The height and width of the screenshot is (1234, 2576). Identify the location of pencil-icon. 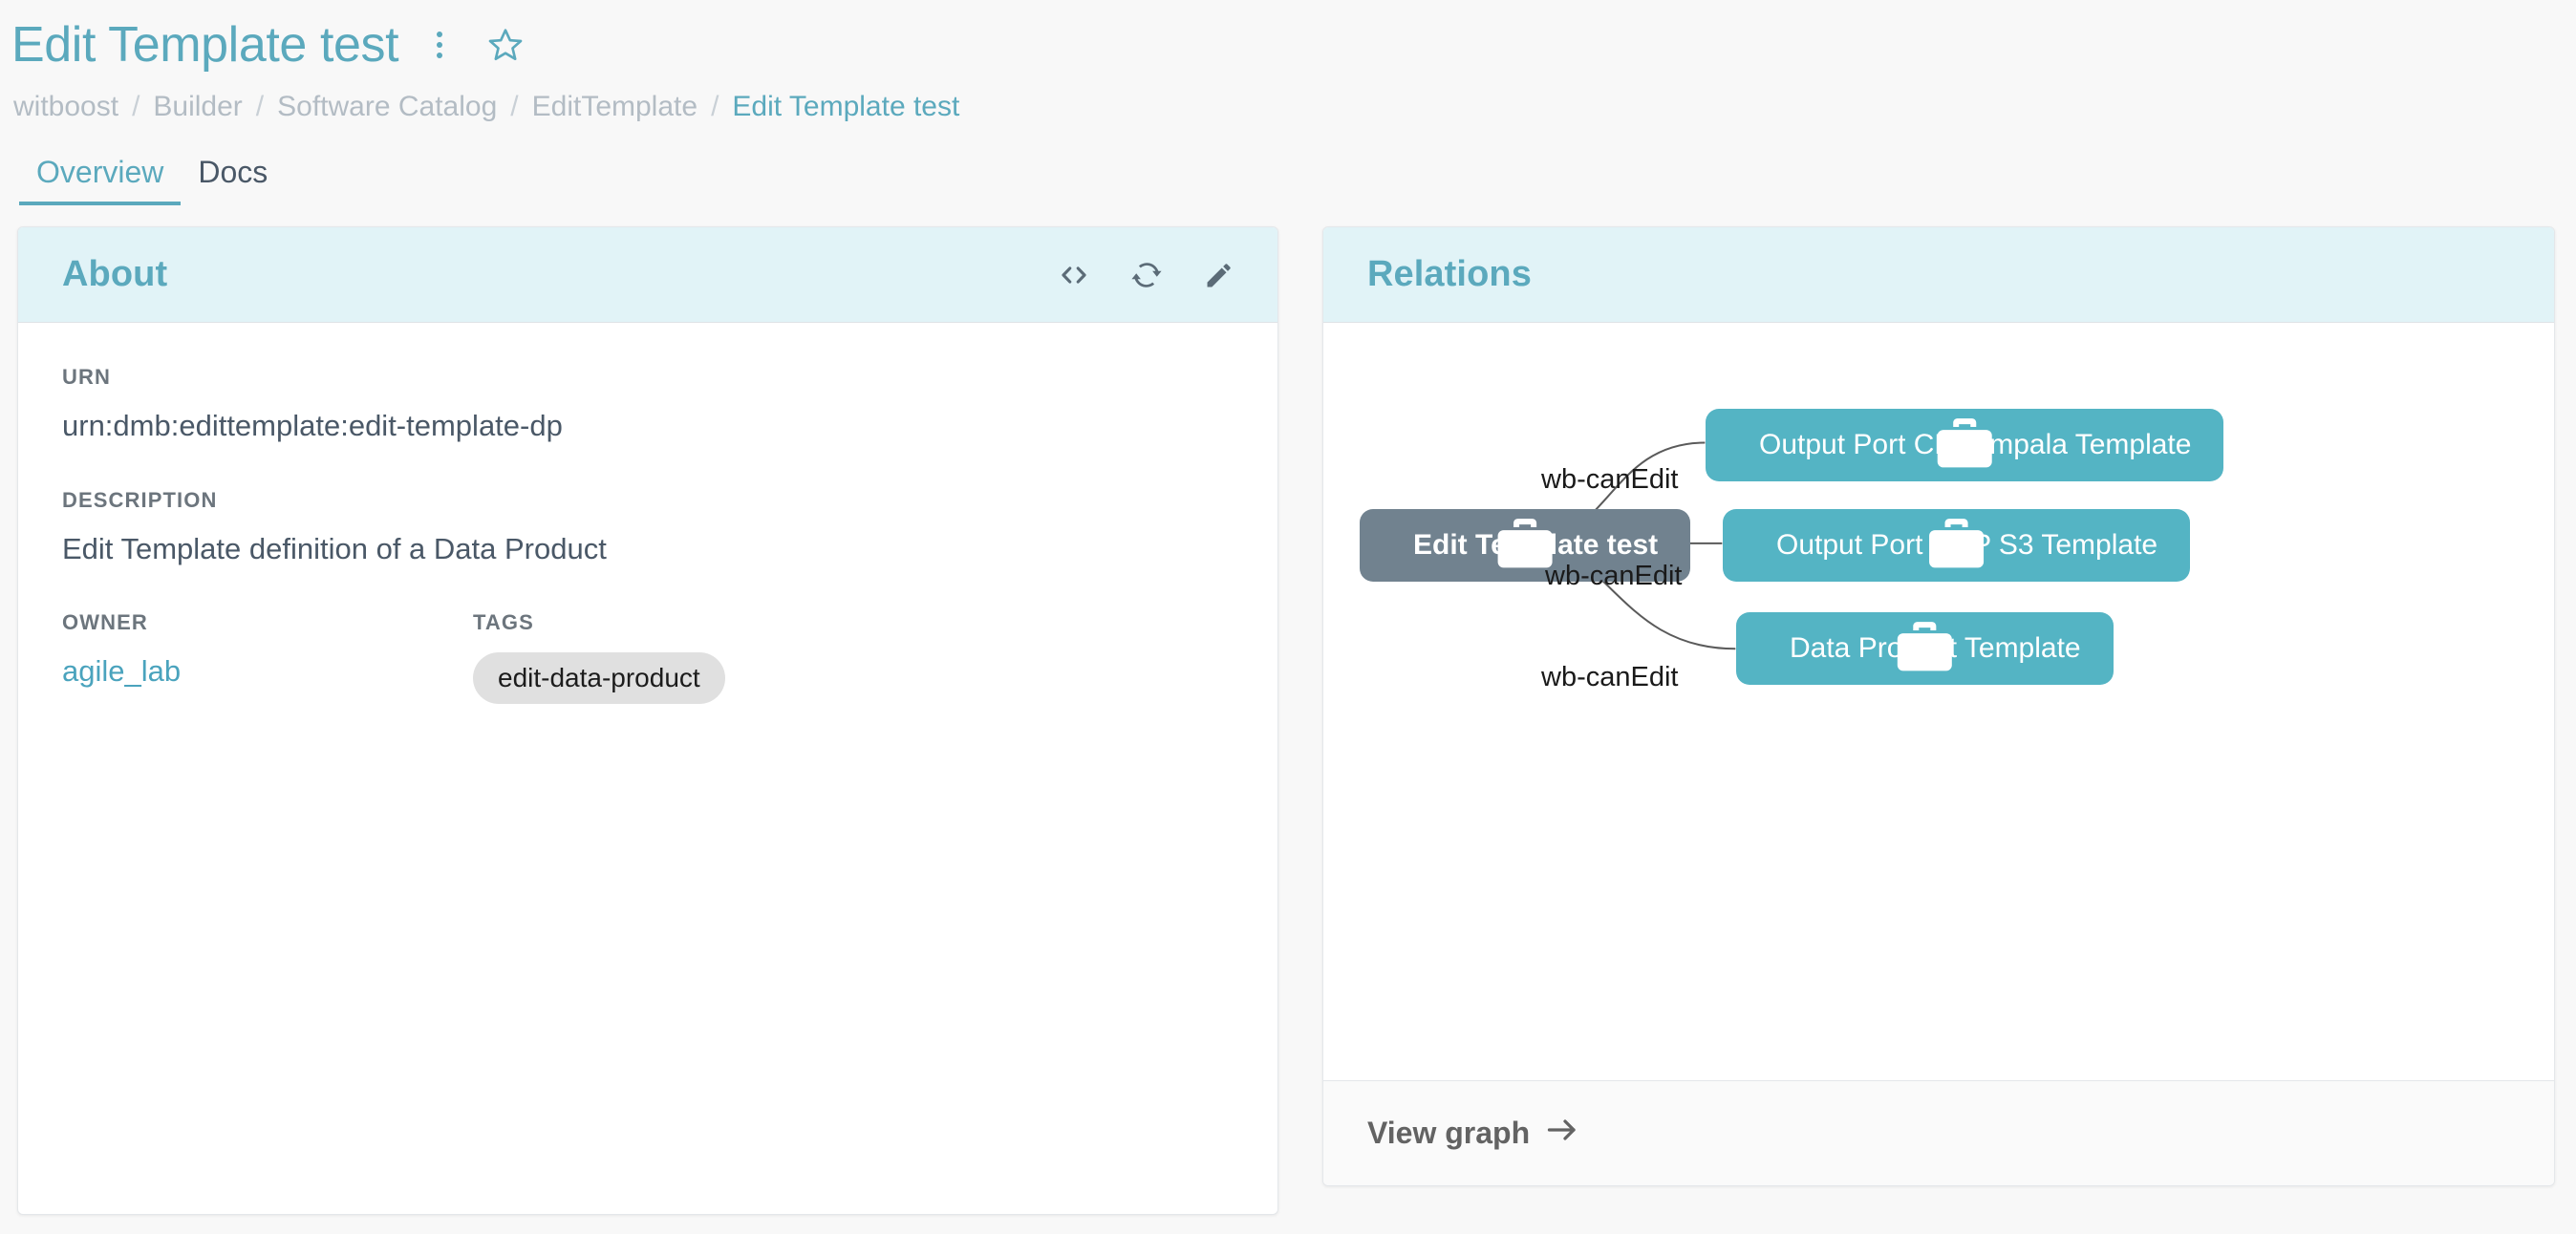
(1219, 275).